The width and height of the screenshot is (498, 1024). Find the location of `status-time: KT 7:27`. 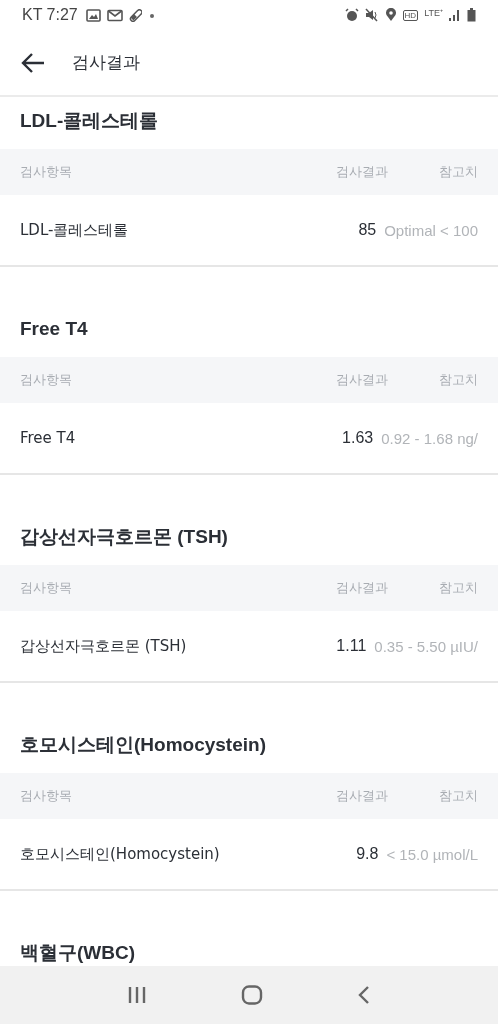

status-time: KT 7:27 is located at coordinates (50, 15).